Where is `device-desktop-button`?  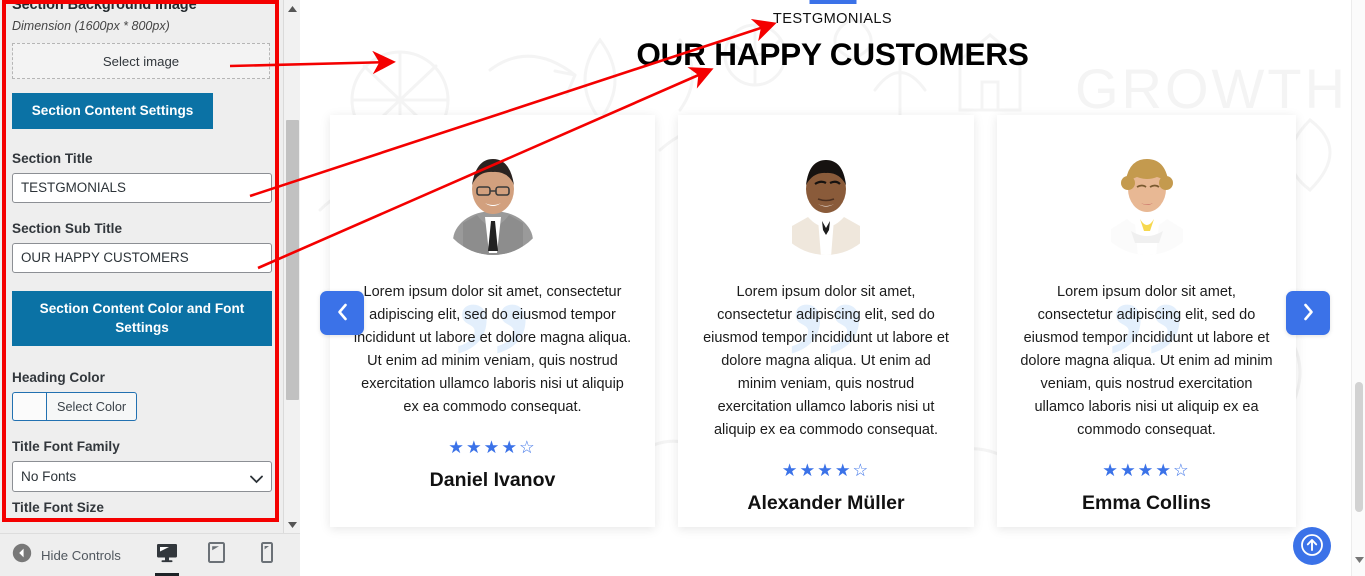 device-desktop-button is located at coordinates (167, 558).